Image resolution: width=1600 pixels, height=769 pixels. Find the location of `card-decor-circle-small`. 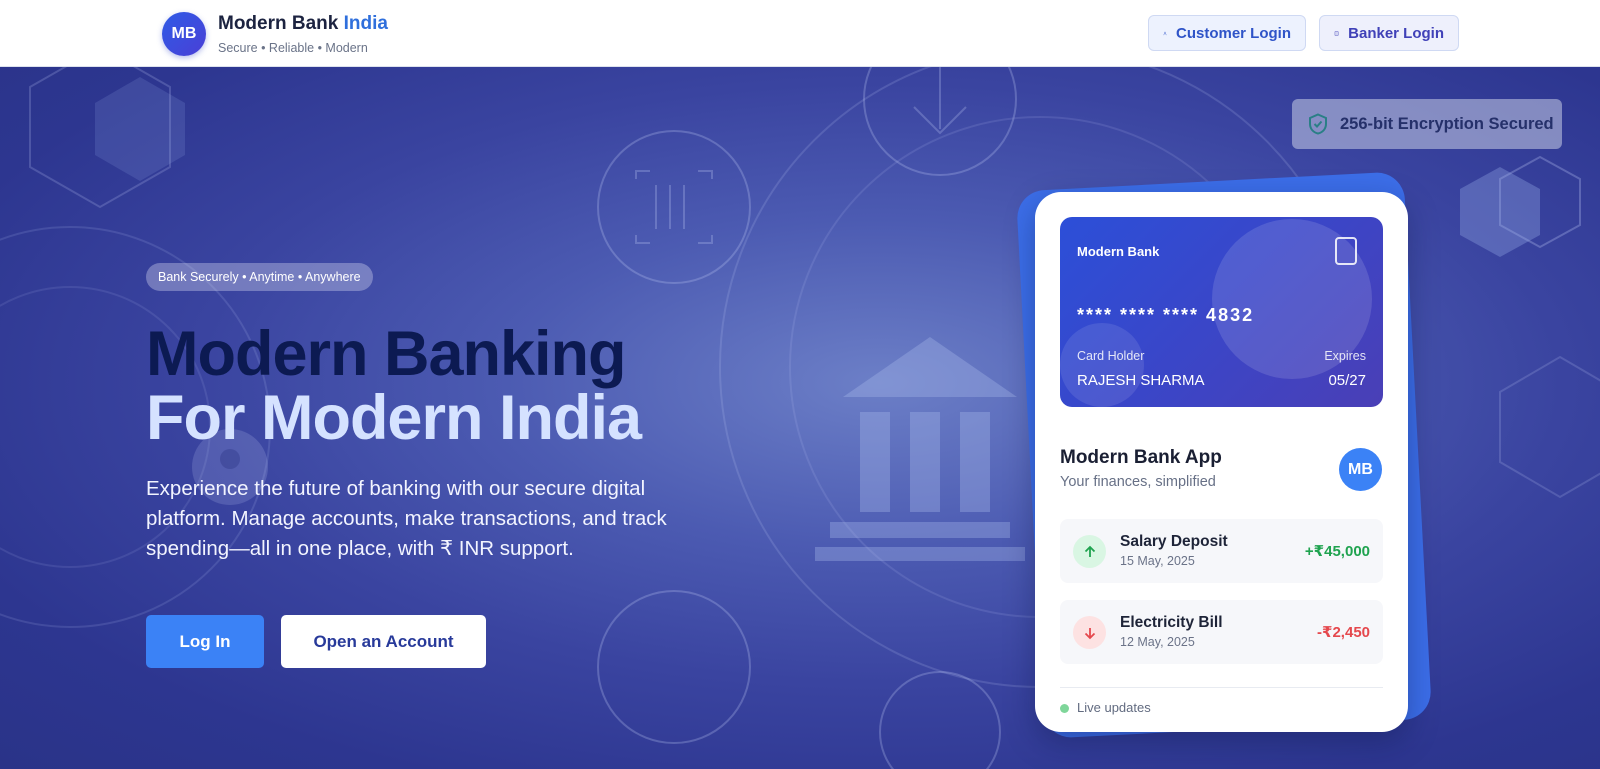

card-decor-circle-small is located at coordinates (1102, 365).